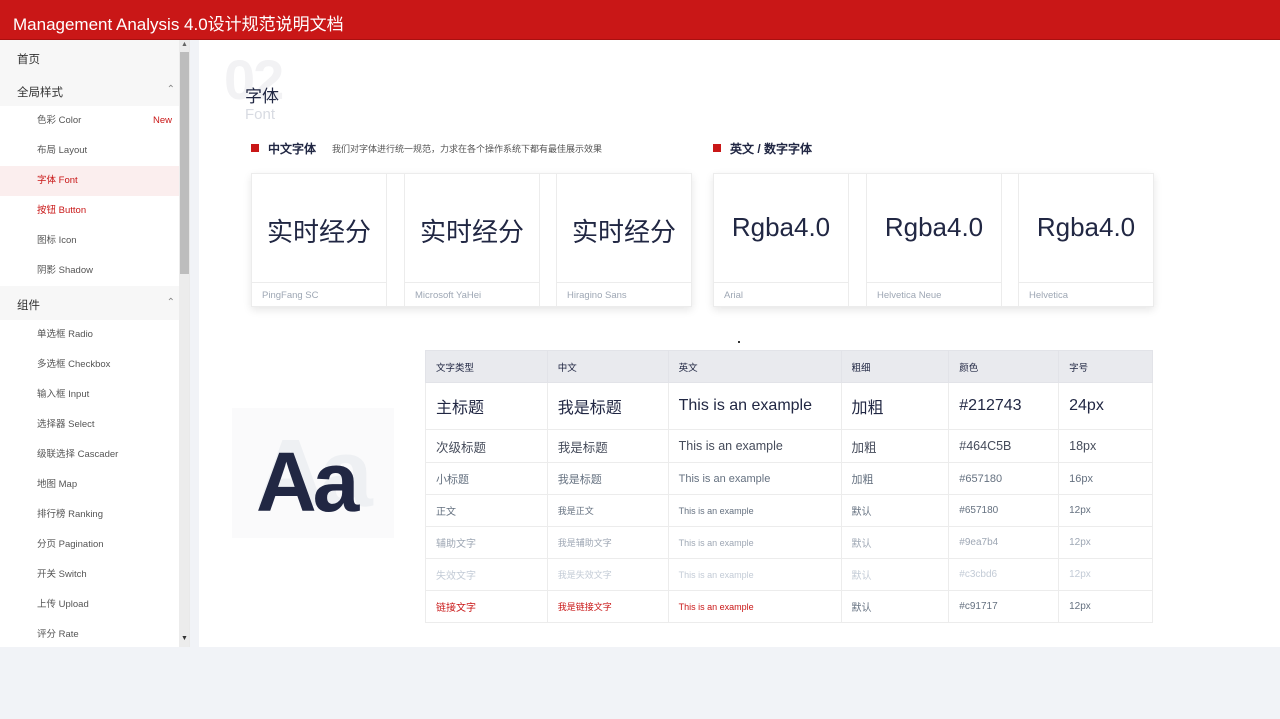  Describe the element at coordinates (1004, 574) in the screenshot. I see `table-cell: #c3cbd6` at that location.